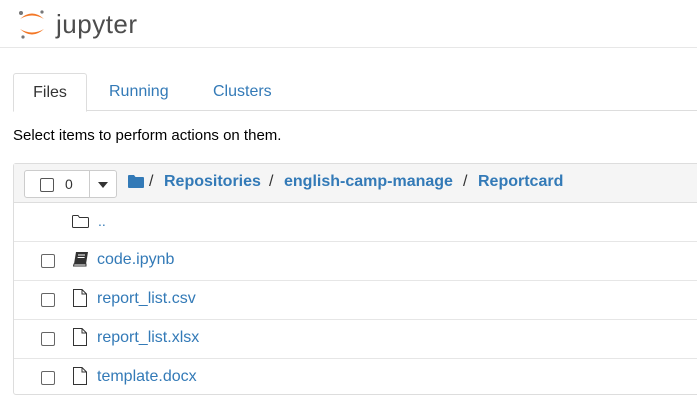 This screenshot has width=697, height=407. I want to click on select-all-group: 0, so click(70, 184).